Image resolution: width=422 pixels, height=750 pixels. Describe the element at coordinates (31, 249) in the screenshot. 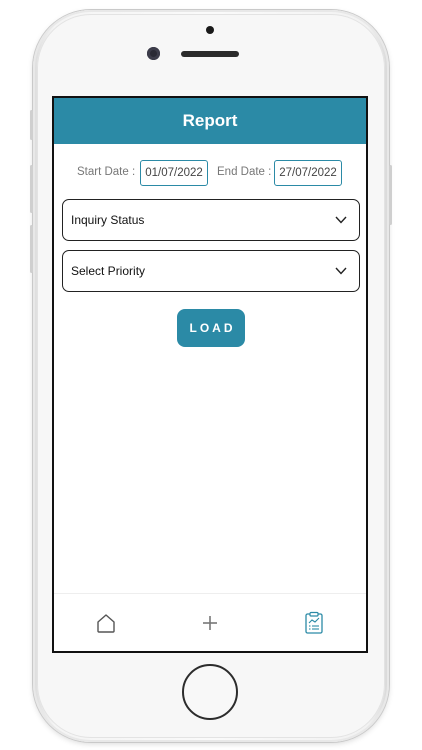

I see `volume-down-button` at that location.